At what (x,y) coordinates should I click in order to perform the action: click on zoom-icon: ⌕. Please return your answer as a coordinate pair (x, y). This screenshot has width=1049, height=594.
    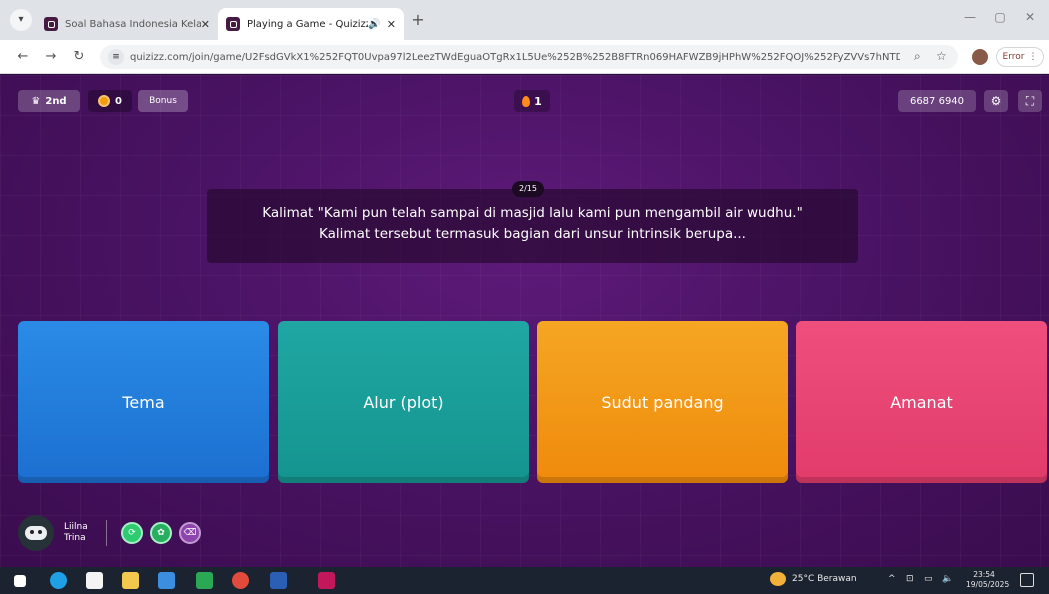
    Looking at the image, I should click on (917, 56).